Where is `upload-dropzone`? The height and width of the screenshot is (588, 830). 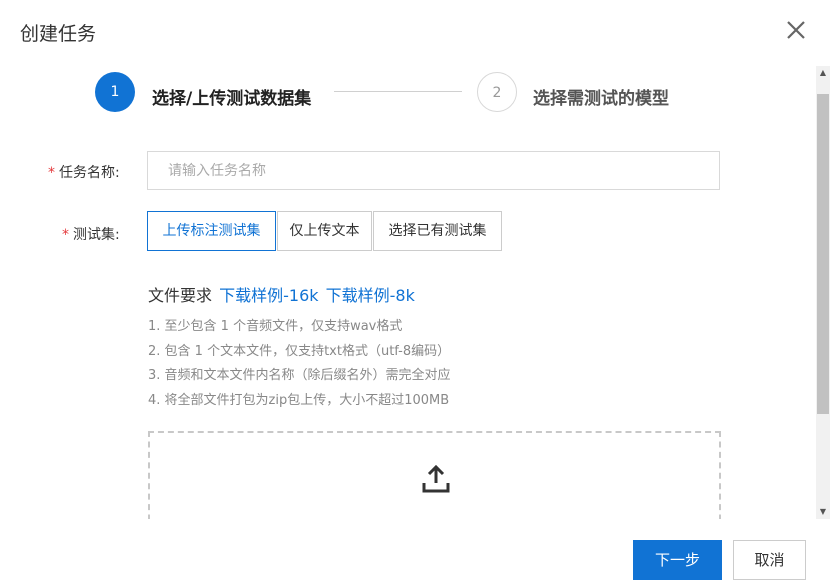
upload-dropzone is located at coordinates (434, 481).